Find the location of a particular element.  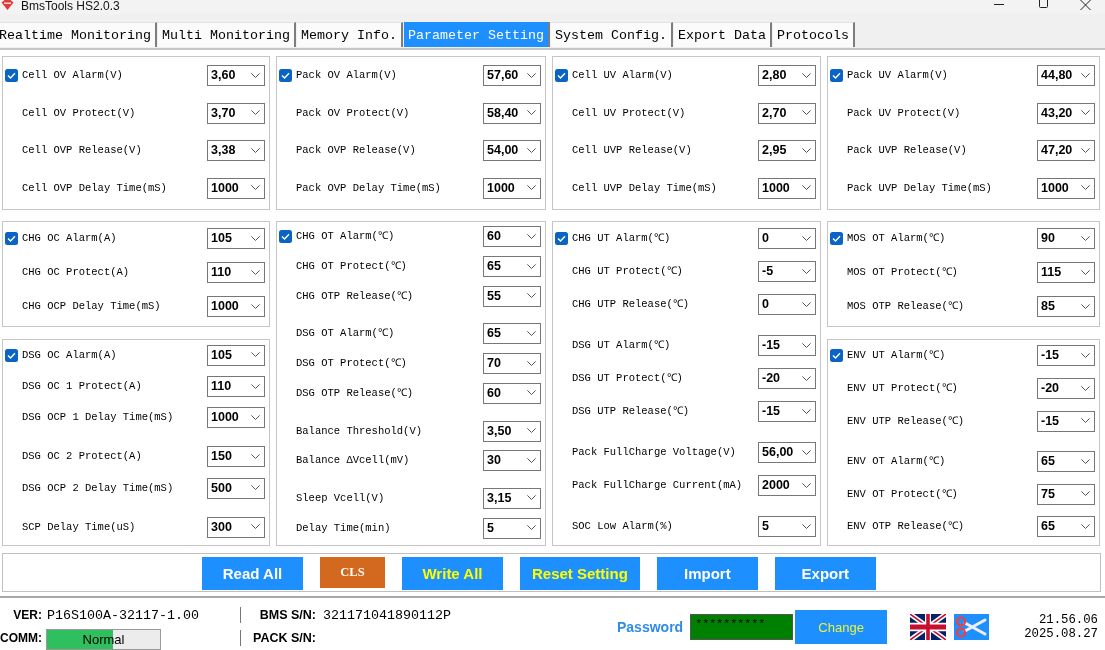

value-dropdown: 85 is located at coordinates (1066, 307).